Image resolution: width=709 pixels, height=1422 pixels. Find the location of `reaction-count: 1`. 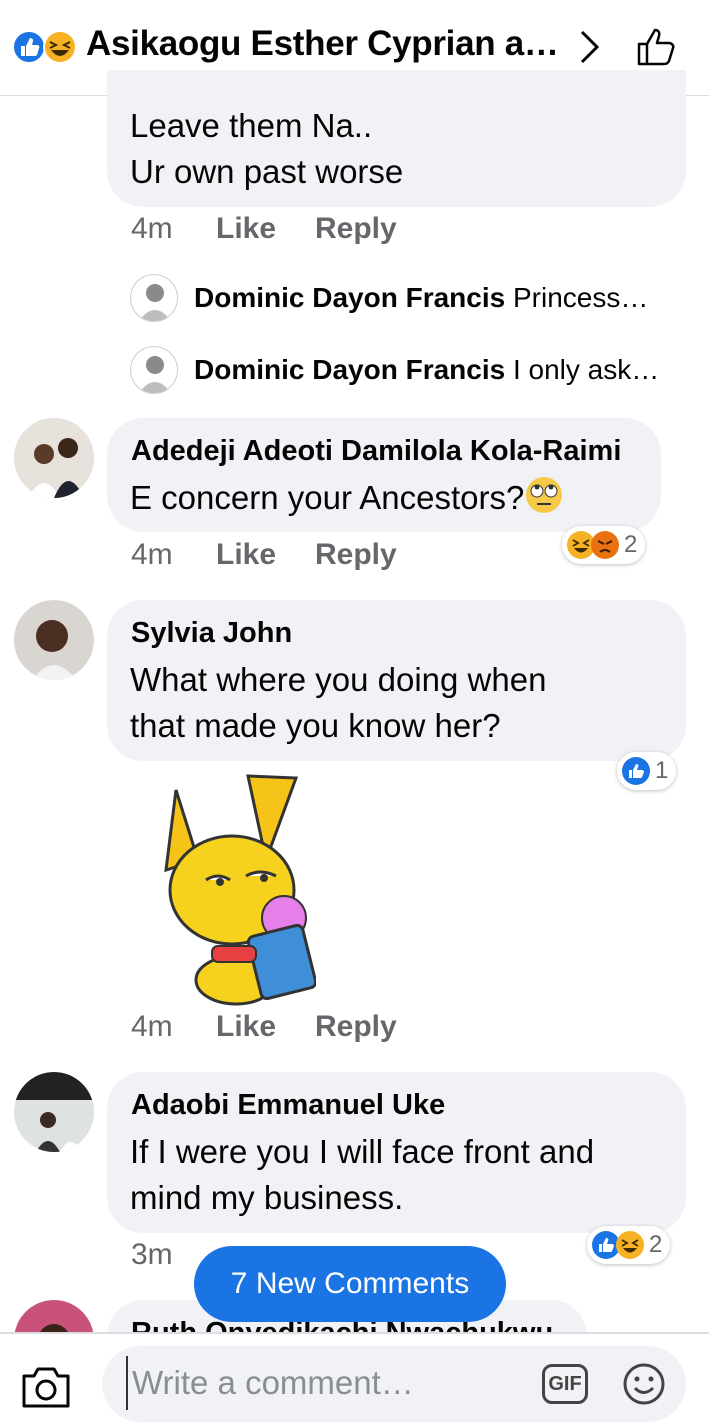

reaction-count: 1 is located at coordinates (662, 770).